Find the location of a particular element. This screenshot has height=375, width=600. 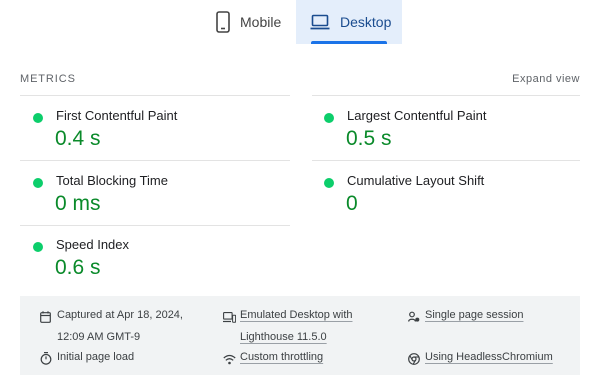

initial-page-load-label: Initial page load is located at coordinates (96, 357).